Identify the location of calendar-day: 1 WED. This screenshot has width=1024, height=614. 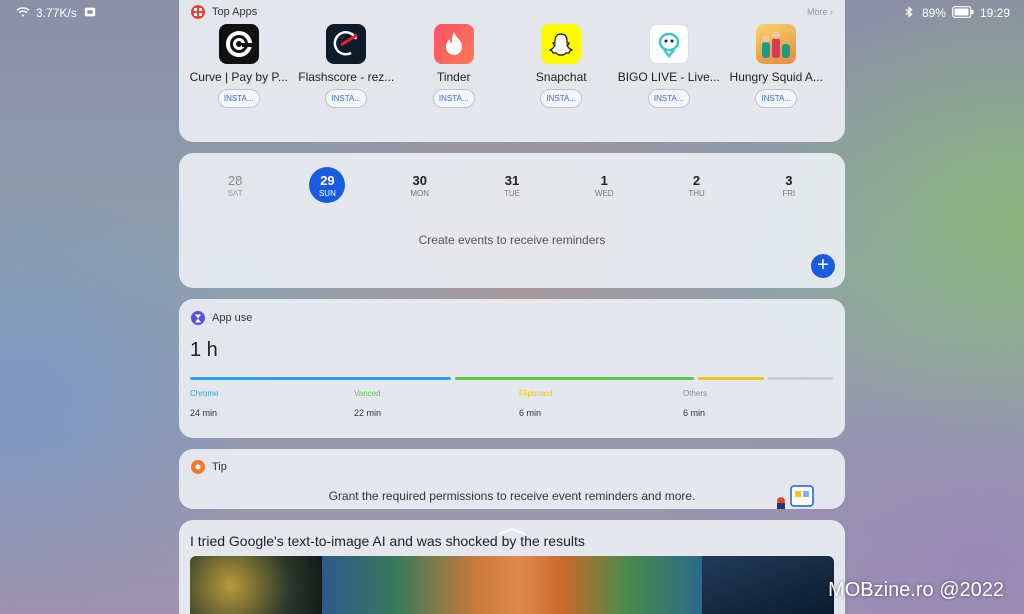
(604, 185).